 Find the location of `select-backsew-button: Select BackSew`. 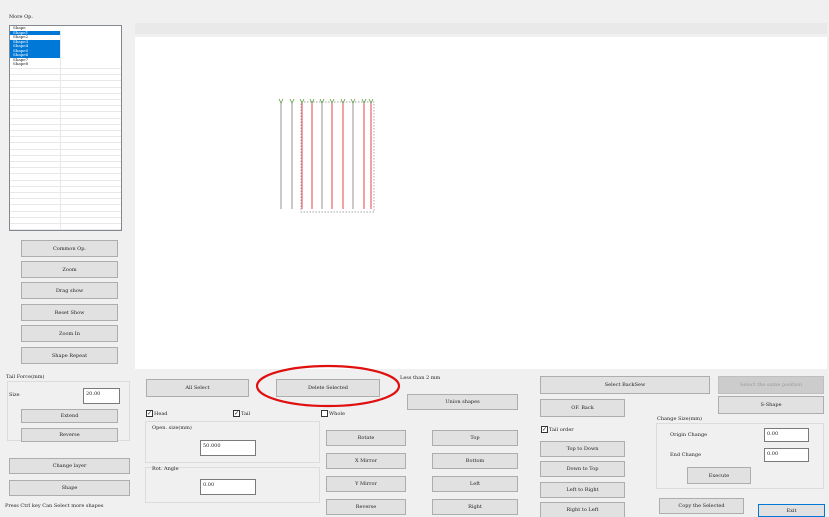

select-backsew-button: Select BackSew is located at coordinates (625, 385).